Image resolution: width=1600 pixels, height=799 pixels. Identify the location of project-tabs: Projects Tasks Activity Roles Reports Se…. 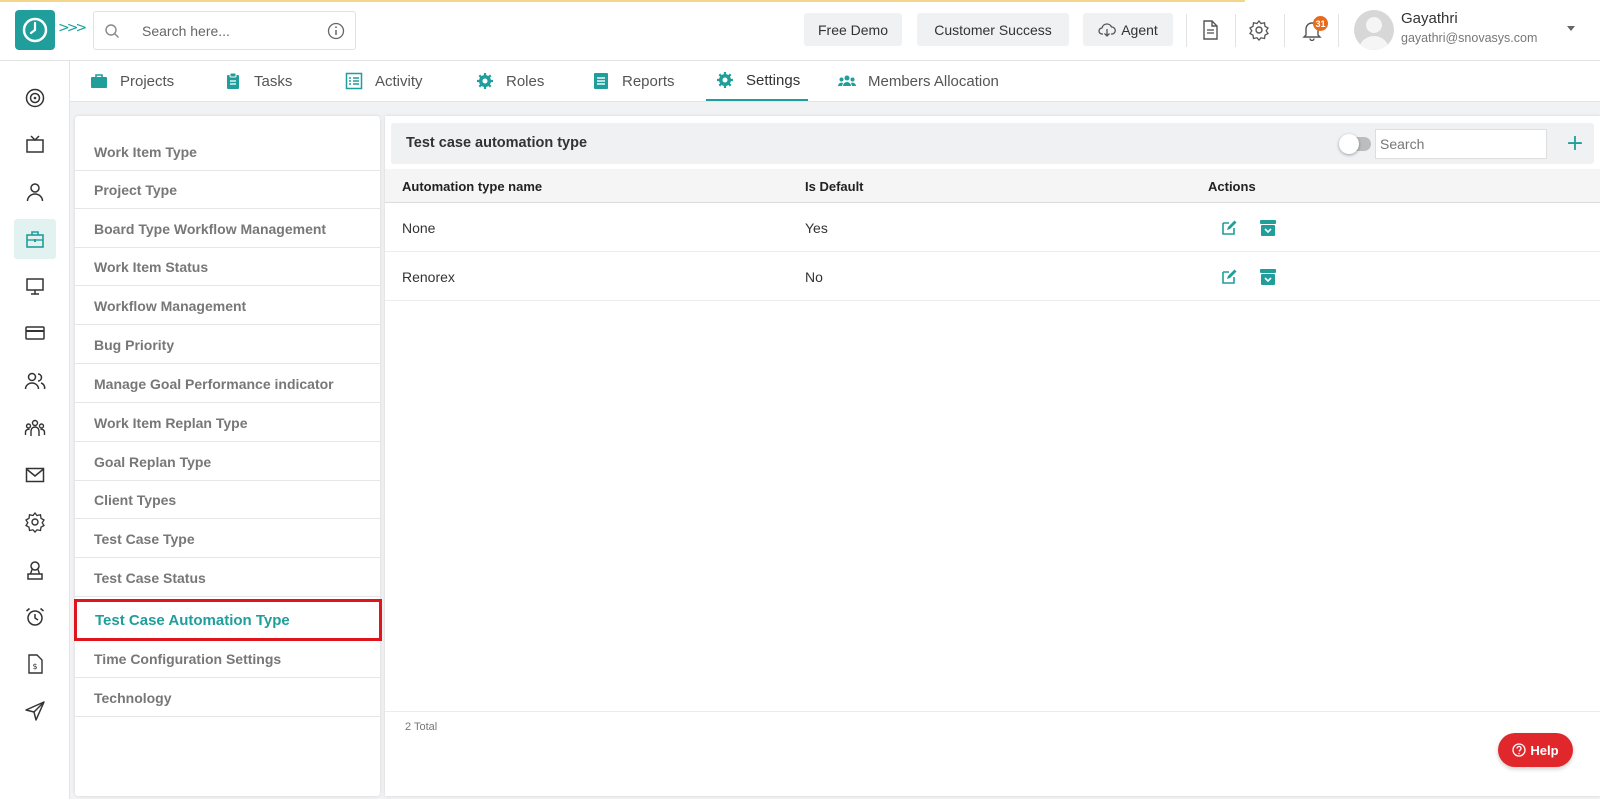
(835, 81).